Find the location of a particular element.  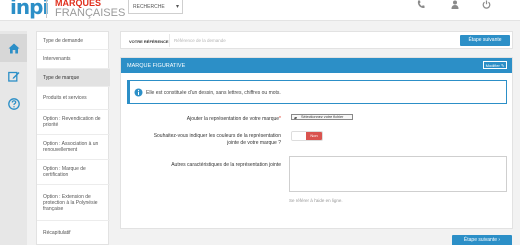

nav-item-label: Option : Revendication de priorité is located at coordinates (72, 122).